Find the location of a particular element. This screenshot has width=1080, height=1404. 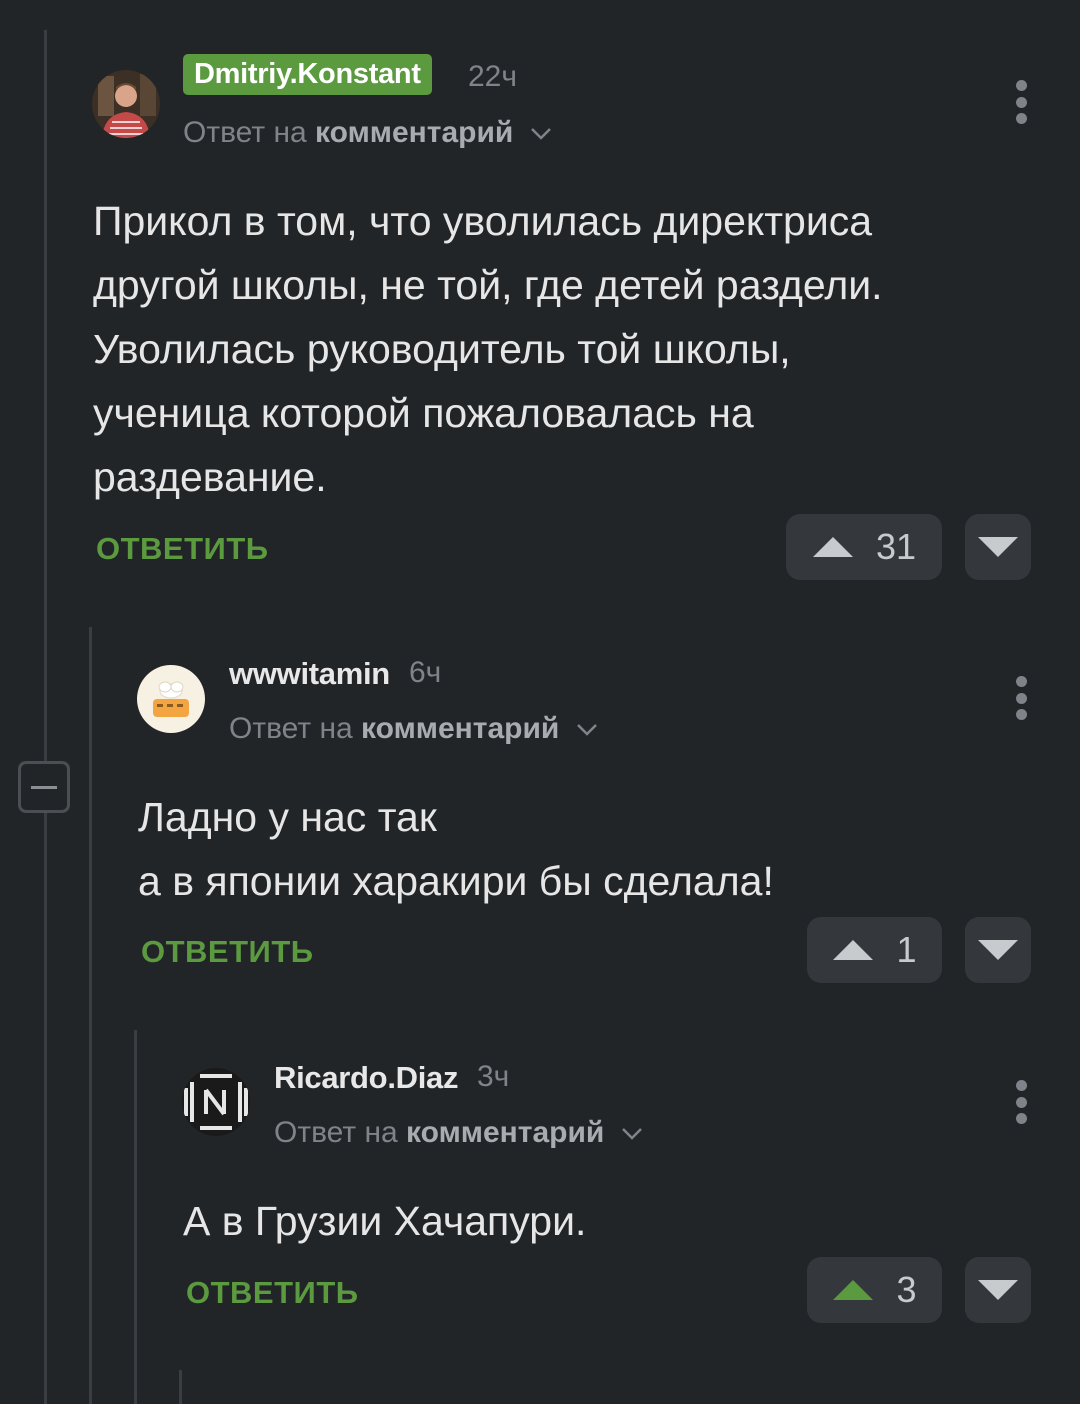

username: Ricardo.Diaz is located at coordinates (366, 1078).